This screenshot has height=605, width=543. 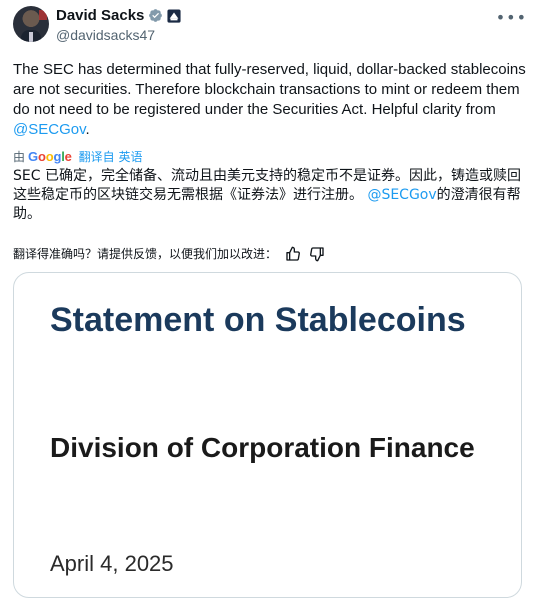 I want to click on card-date: April 4, 2025, so click(x=112, y=563).